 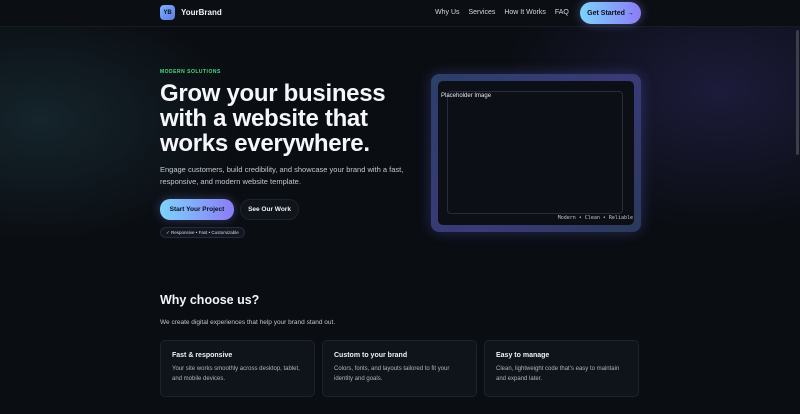 What do you see at coordinates (610, 13) in the screenshot?
I see `get-started-button: Get Started →` at bounding box center [610, 13].